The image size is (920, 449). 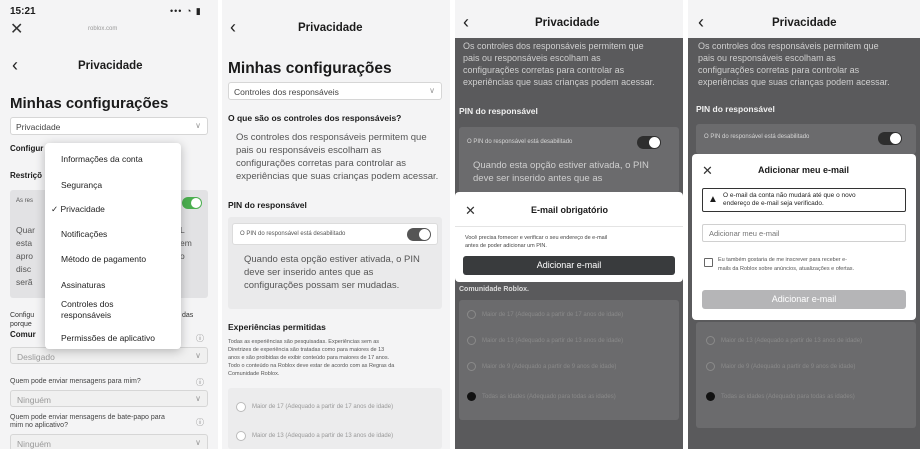 I want to click on status-icons: ••• ◔ ▮, so click(x=186, y=11).